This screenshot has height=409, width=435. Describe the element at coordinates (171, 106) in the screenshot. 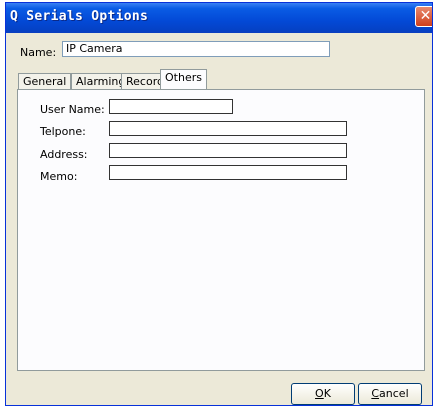

I see `user-name-input` at that location.